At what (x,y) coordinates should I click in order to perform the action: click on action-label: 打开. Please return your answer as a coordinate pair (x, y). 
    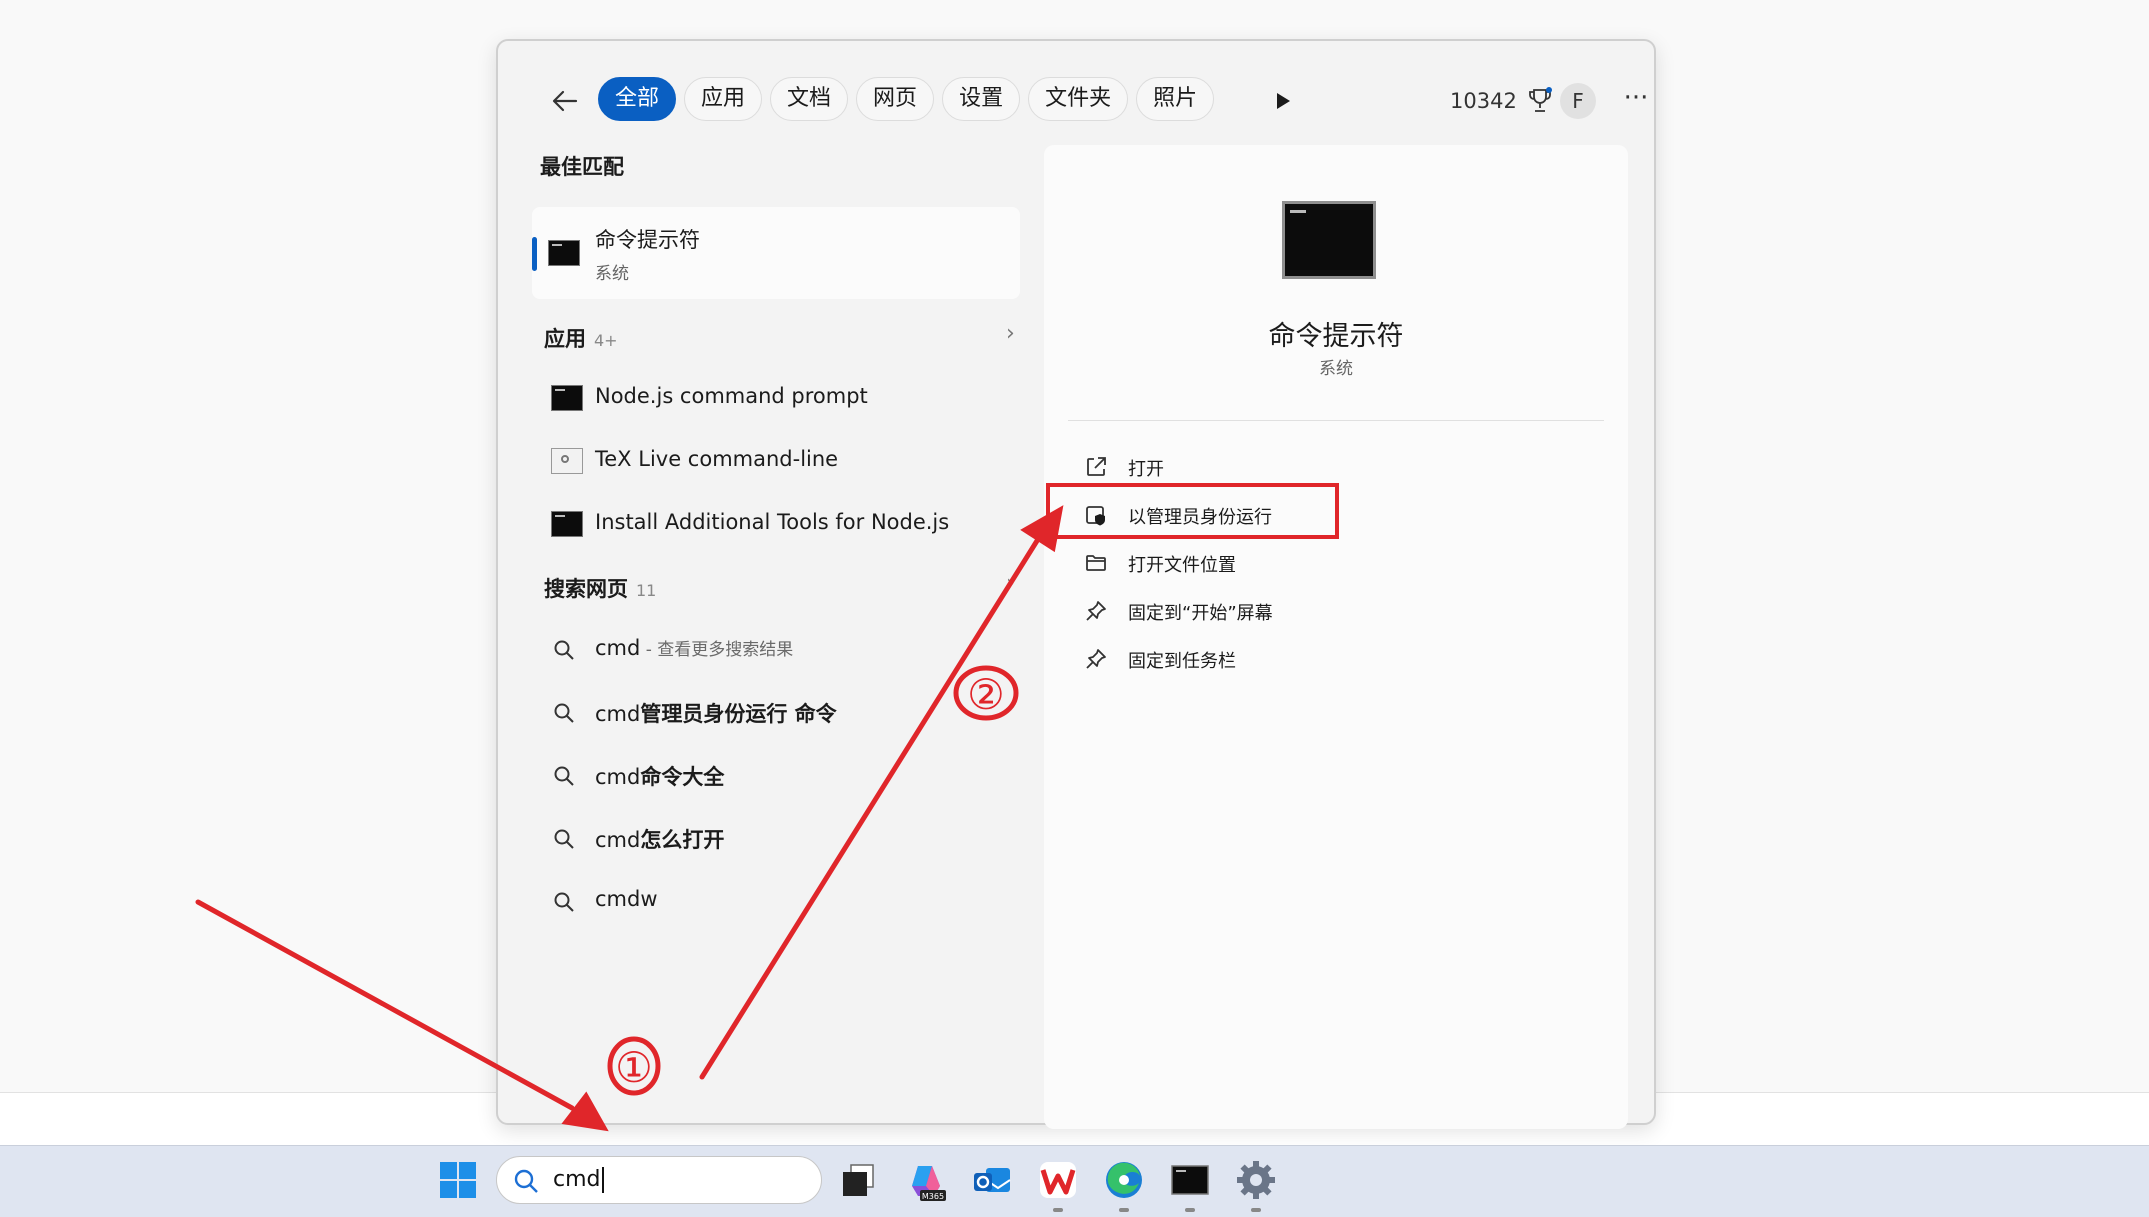
    Looking at the image, I should click on (1146, 469).